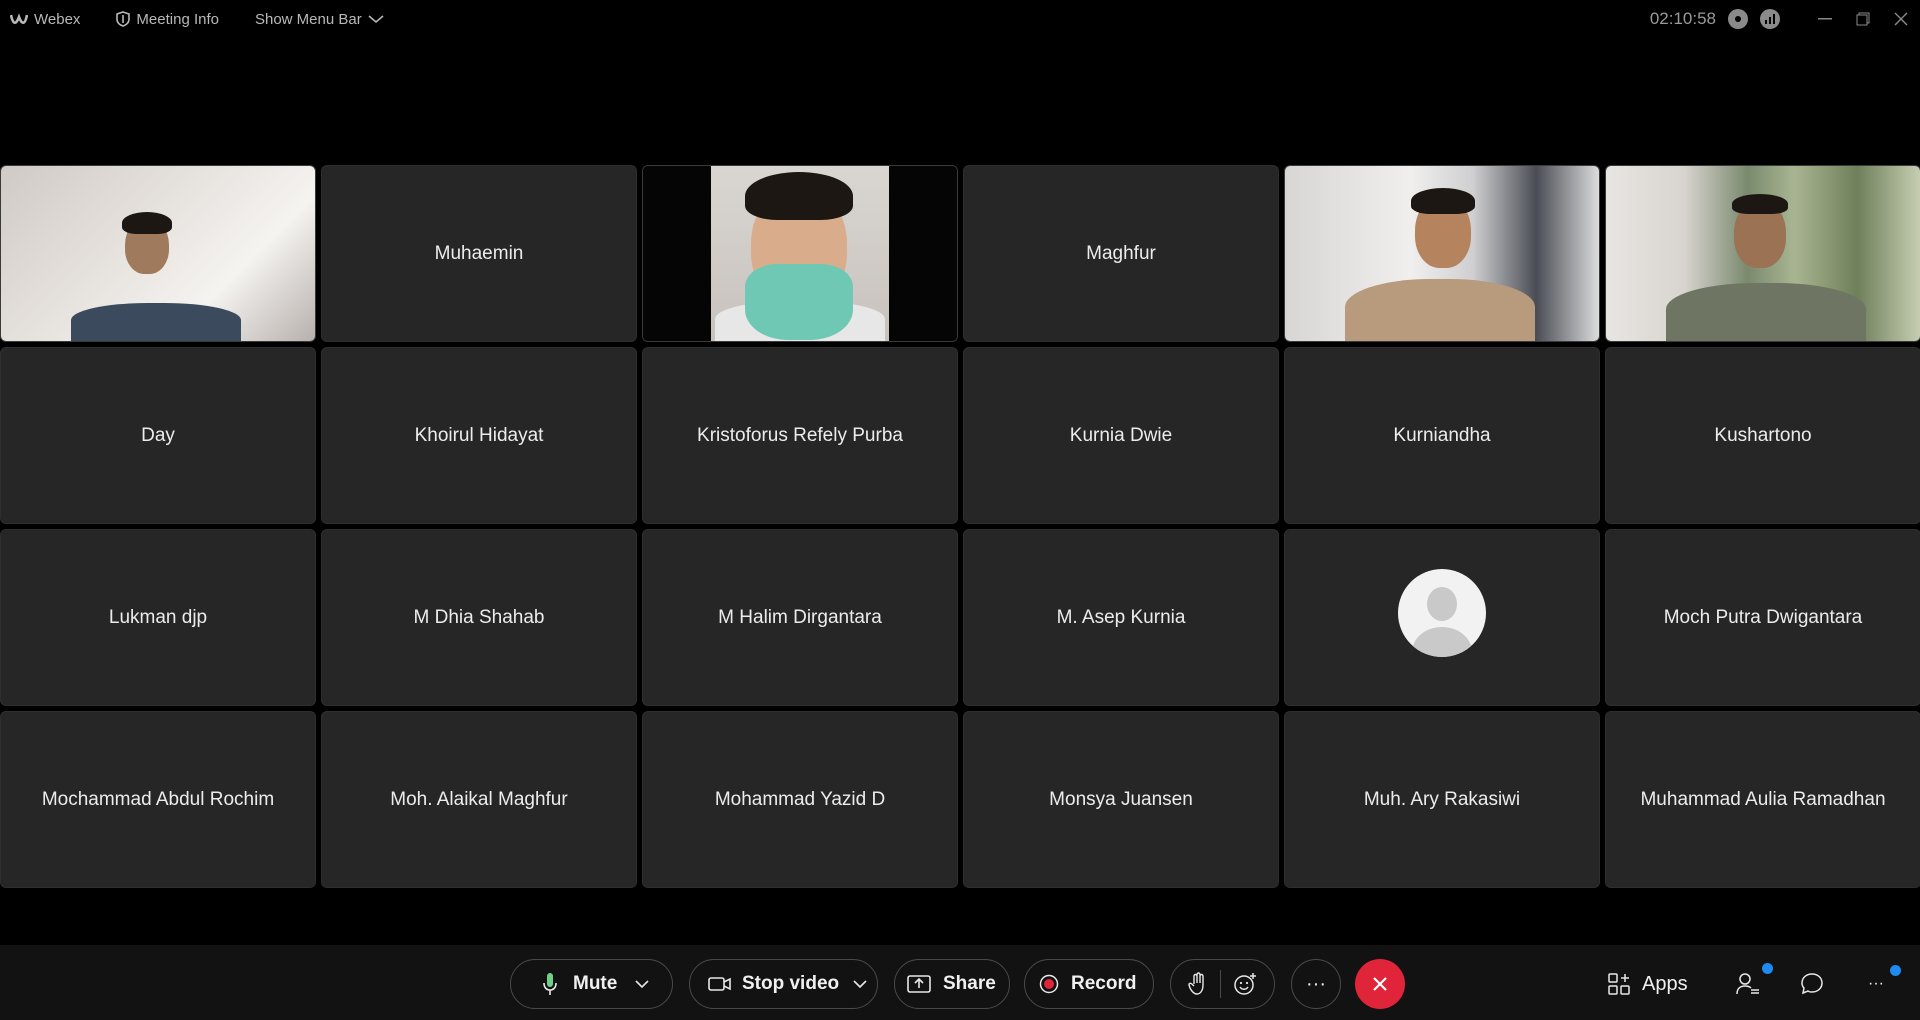  I want to click on participant-name: M Halim Dirgantara, so click(800, 617).